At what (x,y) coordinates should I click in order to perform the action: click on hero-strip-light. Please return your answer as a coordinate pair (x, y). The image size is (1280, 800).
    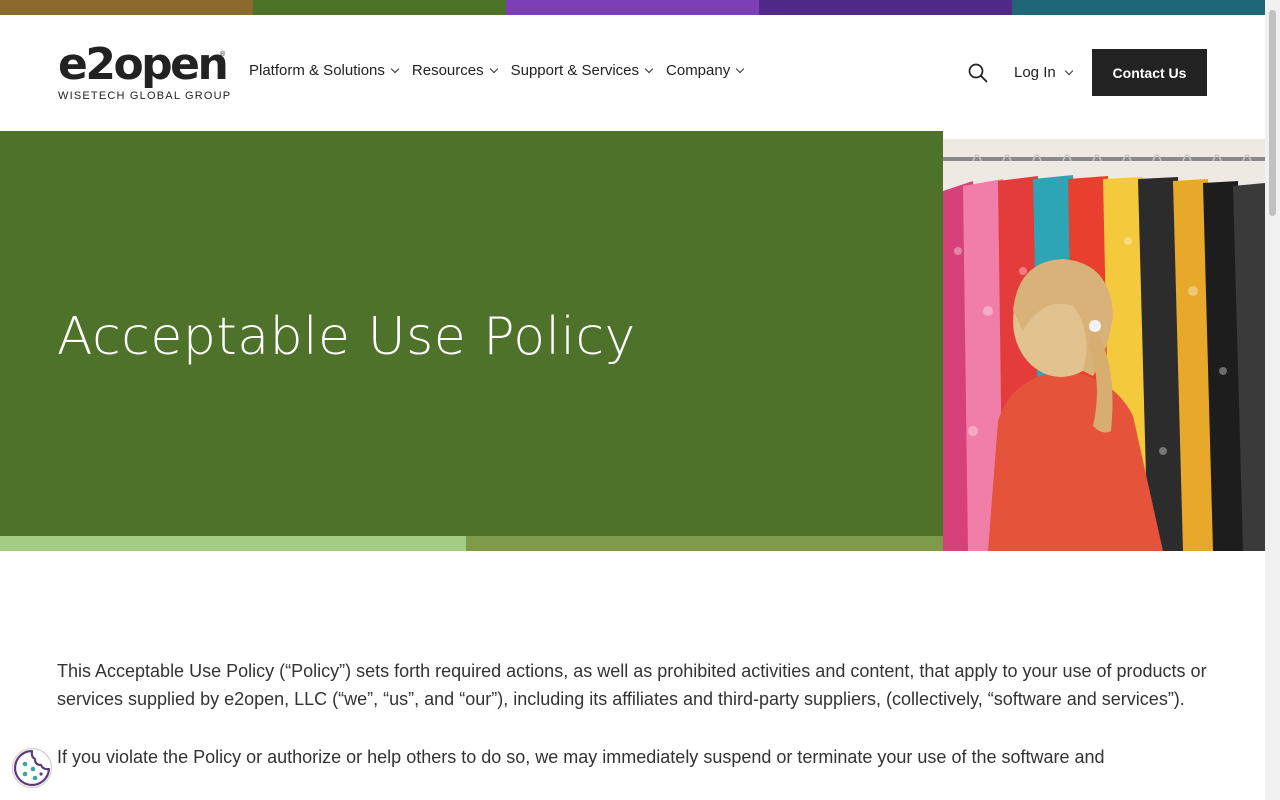
    Looking at the image, I should click on (233, 543).